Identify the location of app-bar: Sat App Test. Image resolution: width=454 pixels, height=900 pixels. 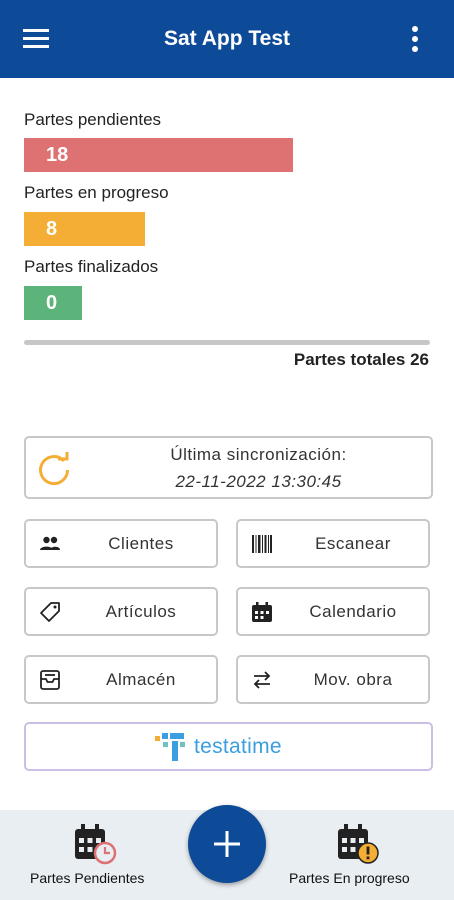
(227, 39).